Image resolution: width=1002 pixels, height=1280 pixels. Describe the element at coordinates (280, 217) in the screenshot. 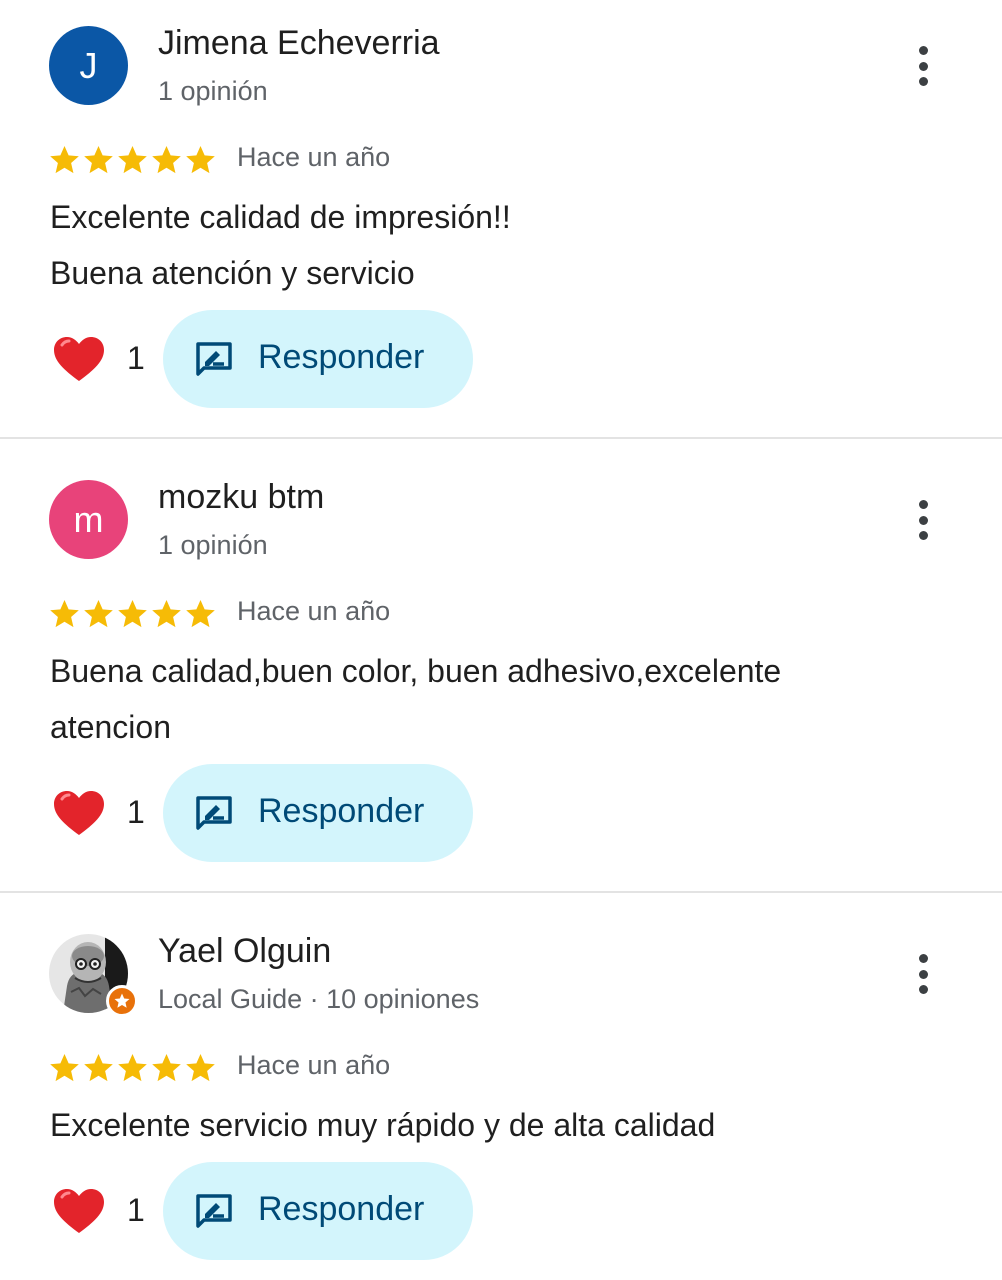

I see `review-text-line: Excelente calidad de impresión!!` at that location.